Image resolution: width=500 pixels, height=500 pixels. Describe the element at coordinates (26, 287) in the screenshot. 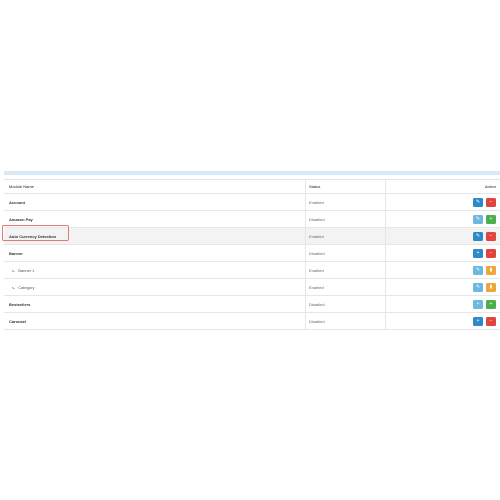

I see `module-name: Category` at that location.